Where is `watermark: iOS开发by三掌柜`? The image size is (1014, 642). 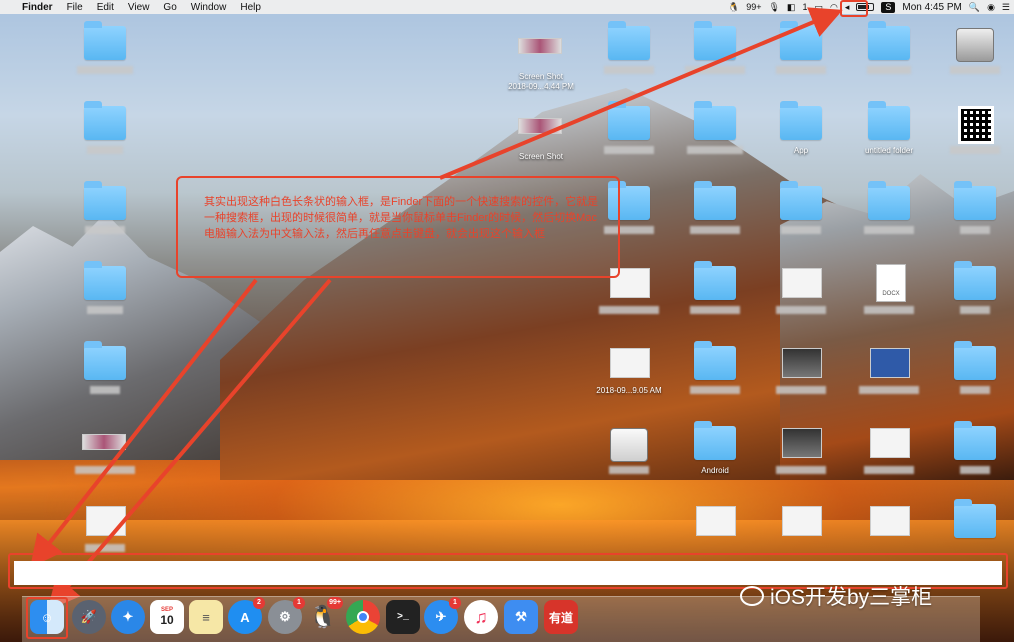 watermark: iOS开发by三掌柜 is located at coordinates (836, 596).